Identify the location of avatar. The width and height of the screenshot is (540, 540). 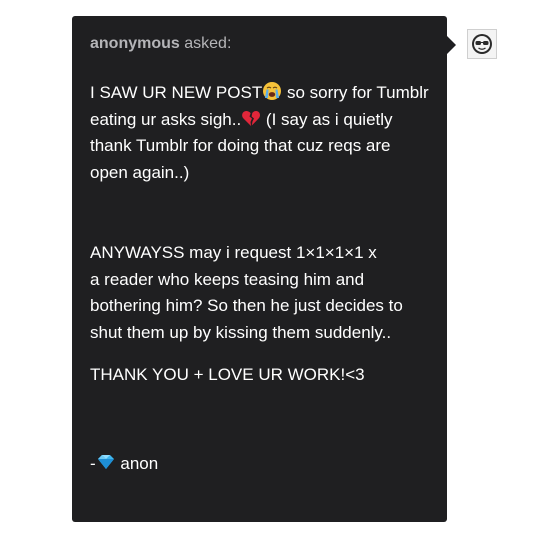
(482, 44).